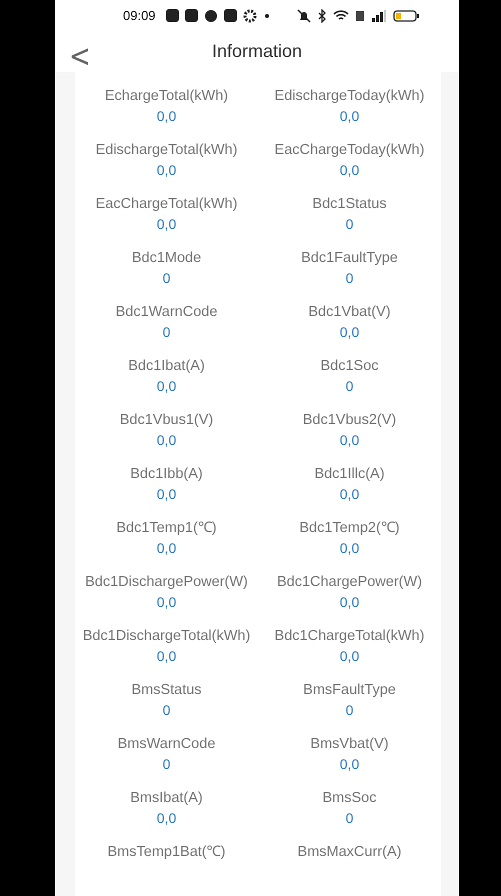 The image size is (501, 896). I want to click on field-label: Bdc1DischargePower(W), so click(166, 582).